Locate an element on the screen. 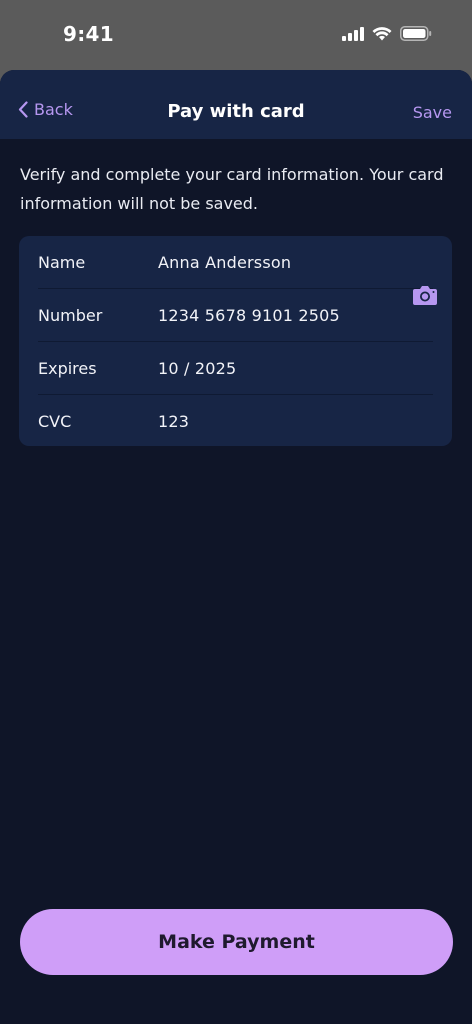 The width and height of the screenshot is (472, 1024). expires-label: Expires is located at coordinates (67, 368).